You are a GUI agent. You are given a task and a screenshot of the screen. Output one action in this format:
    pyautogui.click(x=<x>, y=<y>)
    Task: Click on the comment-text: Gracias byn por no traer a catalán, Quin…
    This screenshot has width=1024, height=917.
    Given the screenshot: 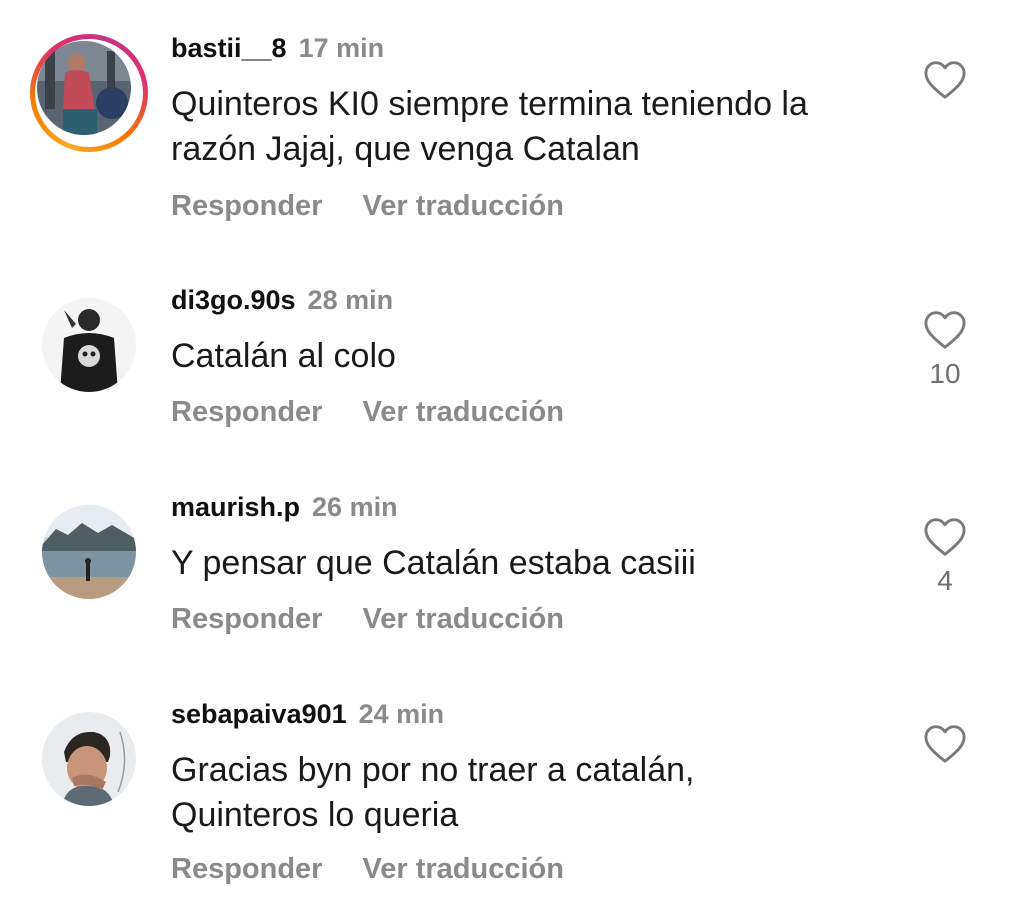 What is the action you would take?
    pyautogui.click(x=531, y=793)
    